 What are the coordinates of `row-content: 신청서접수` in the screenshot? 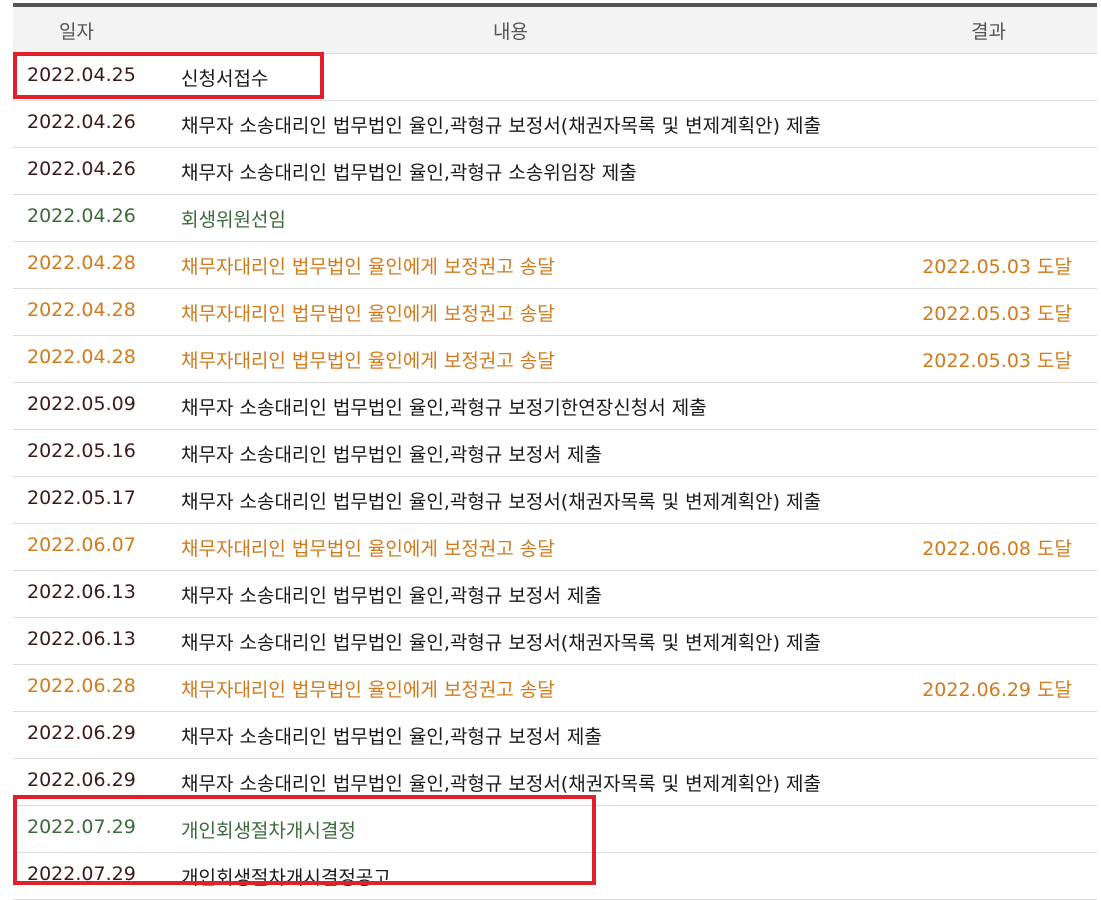 It's located at (225, 79).